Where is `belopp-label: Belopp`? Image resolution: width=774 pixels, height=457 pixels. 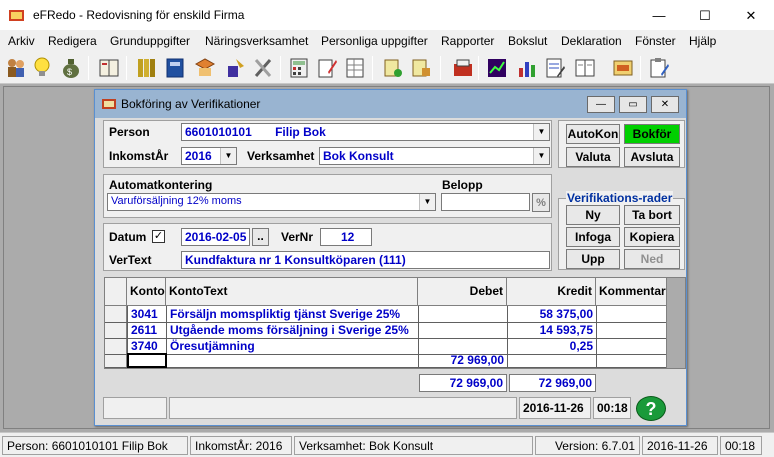
belopp-label: Belopp is located at coordinates (462, 185).